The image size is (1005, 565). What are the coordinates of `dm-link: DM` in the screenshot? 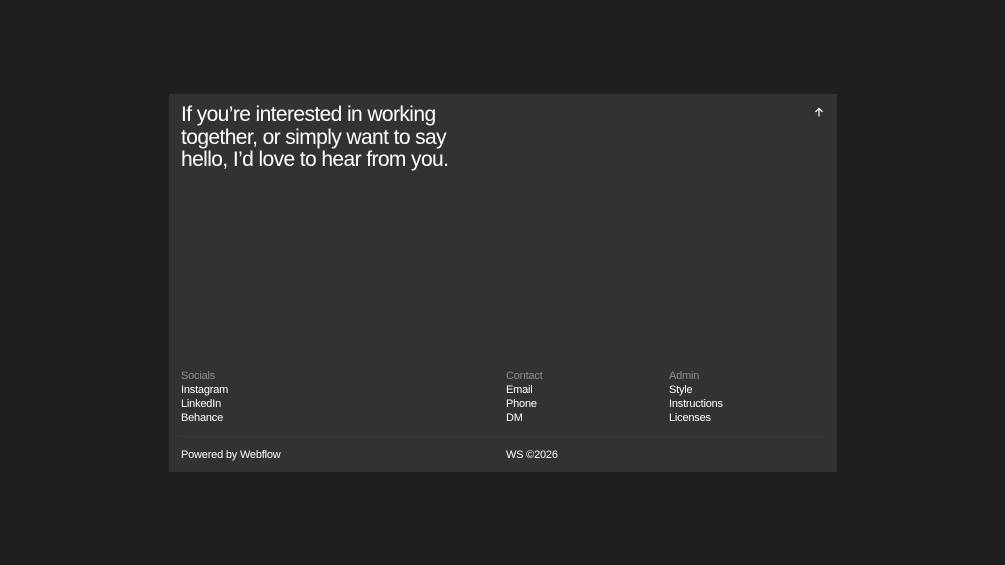 It's located at (524, 418).